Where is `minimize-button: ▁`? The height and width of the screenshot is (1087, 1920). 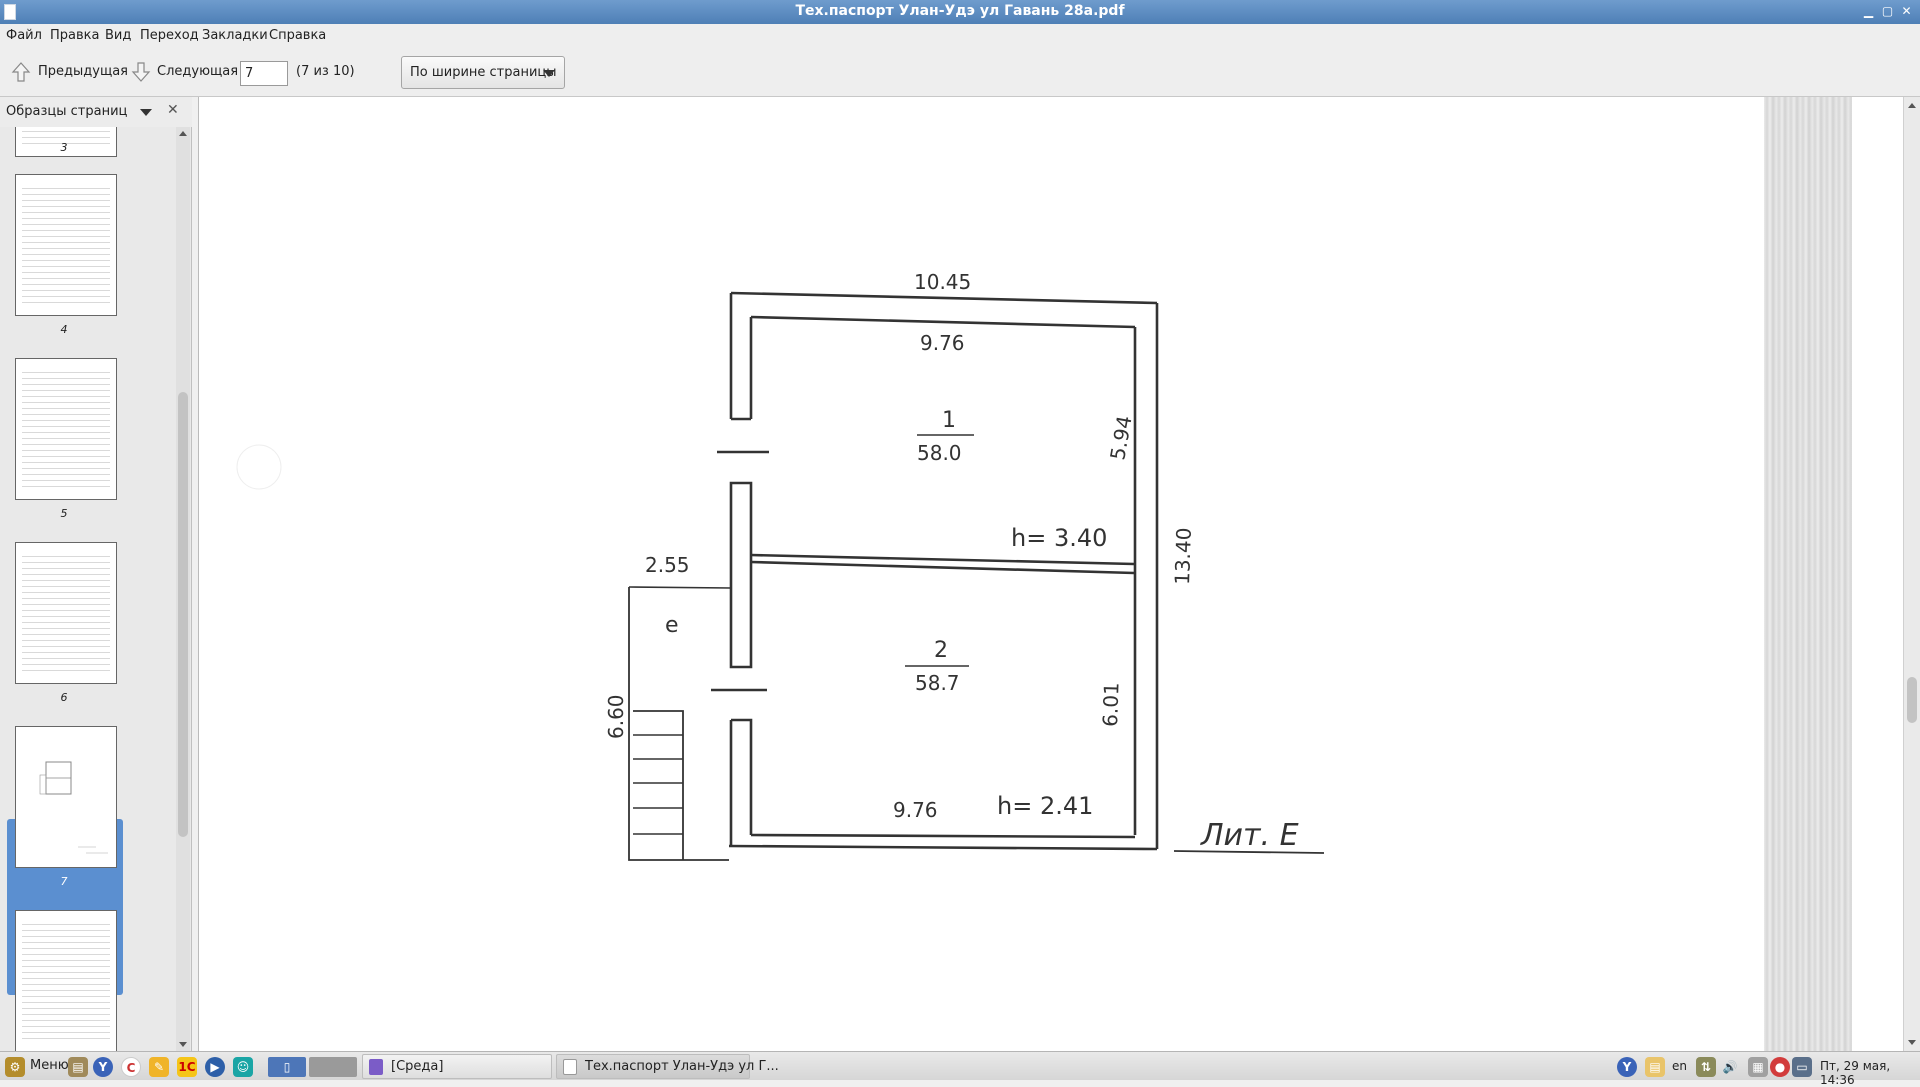
minimize-button: ▁ is located at coordinates (1868, 11).